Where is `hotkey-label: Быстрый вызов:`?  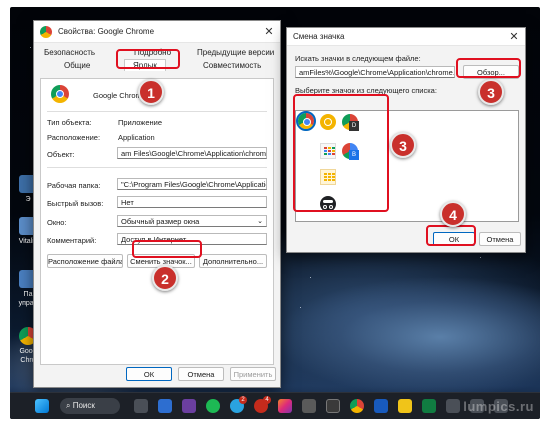
hotkey-label: Быстрый вызов: is located at coordinates (75, 203).